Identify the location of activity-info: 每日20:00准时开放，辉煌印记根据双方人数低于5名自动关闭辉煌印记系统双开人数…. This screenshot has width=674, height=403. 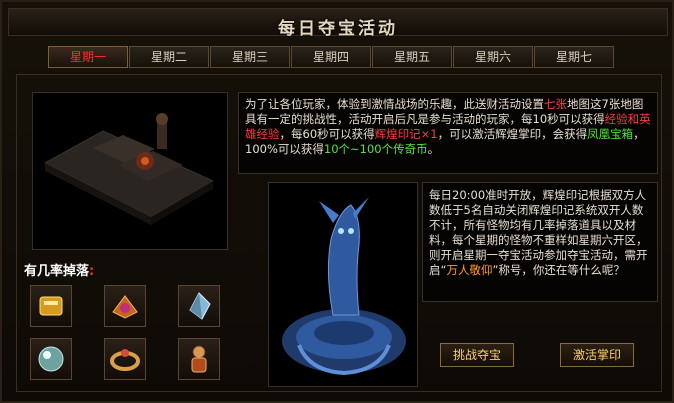
(540, 242).